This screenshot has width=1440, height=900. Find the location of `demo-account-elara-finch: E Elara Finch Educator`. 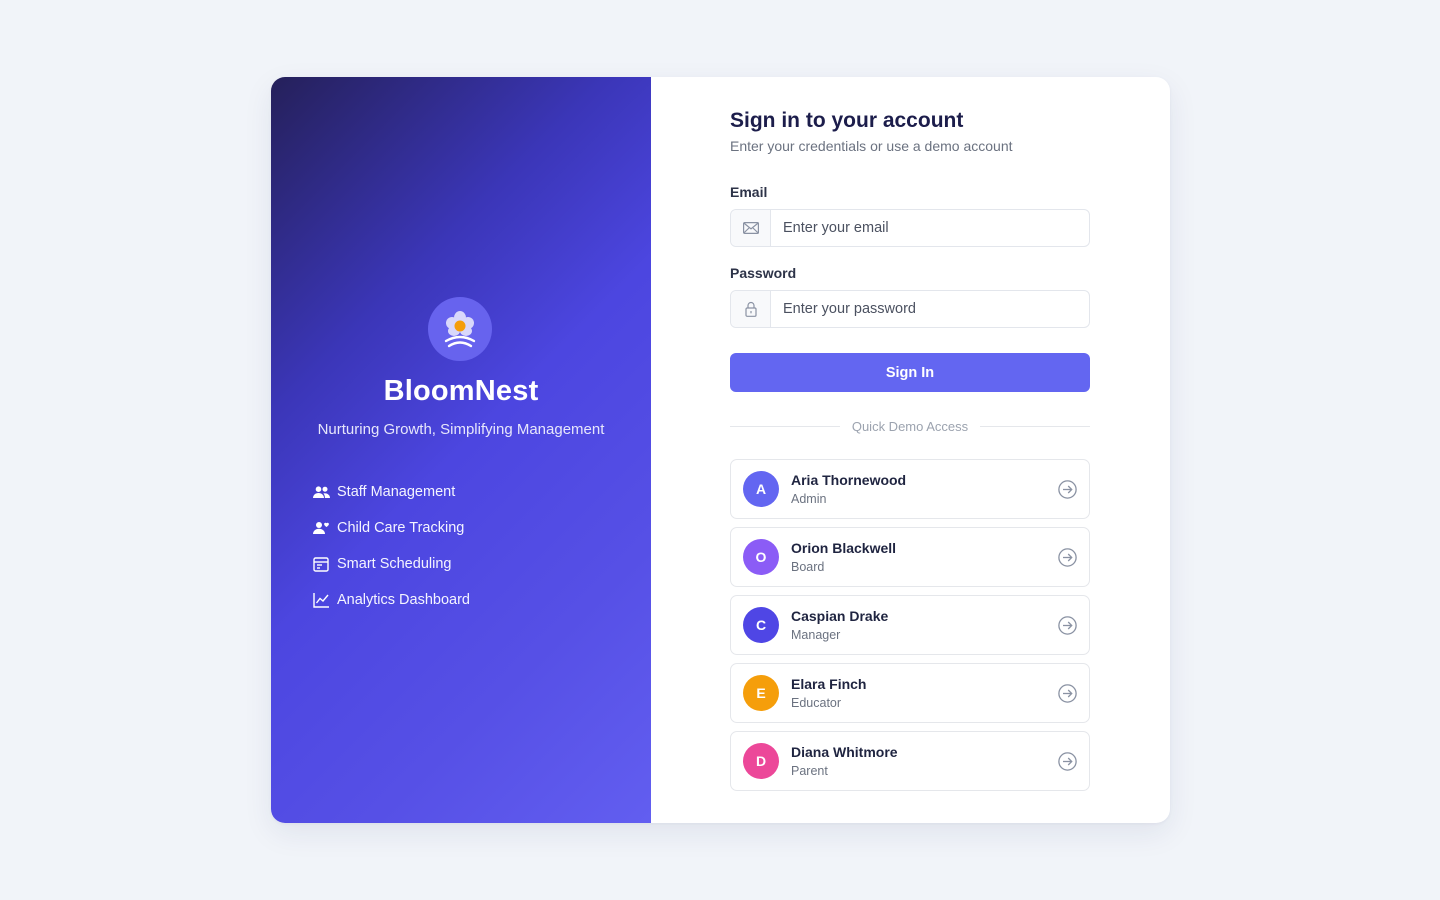

demo-account-elara-finch: E Elara Finch Educator is located at coordinates (910, 693).